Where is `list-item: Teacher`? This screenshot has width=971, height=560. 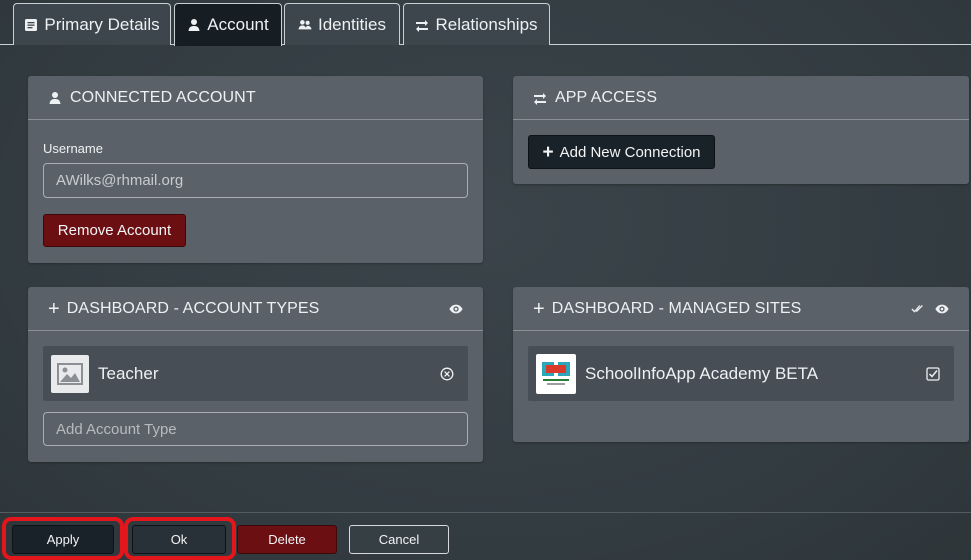
list-item: Teacher is located at coordinates (255, 373).